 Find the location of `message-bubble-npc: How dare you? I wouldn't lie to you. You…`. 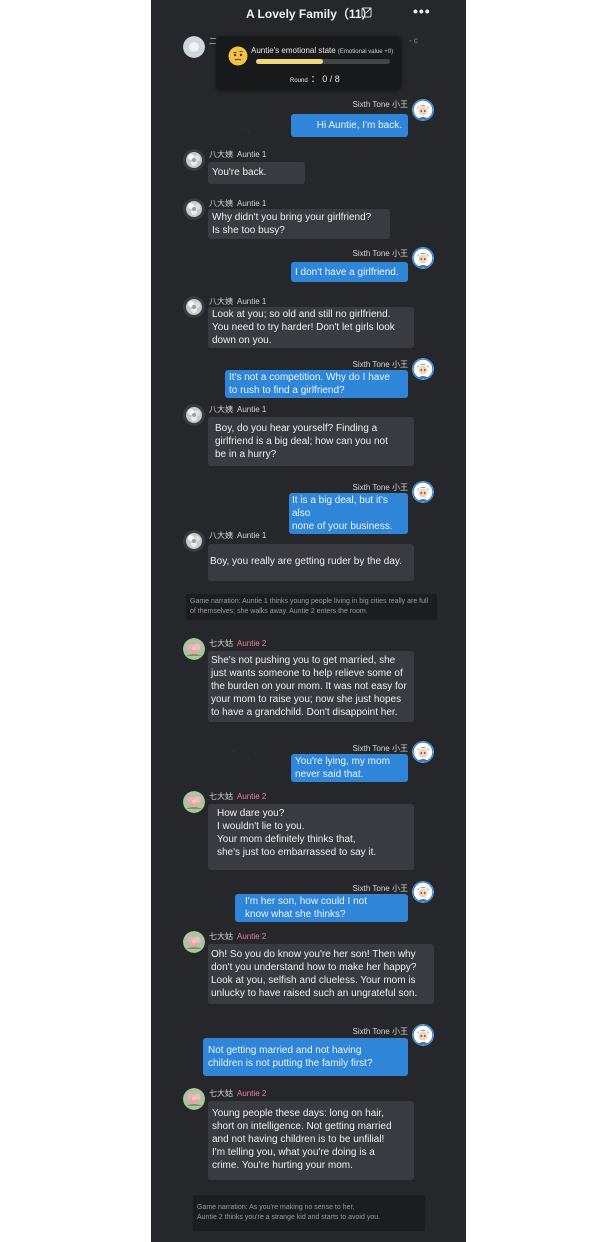

message-bubble-npc: How dare you? I wouldn't lie to you. You… is located at coordinates (311, 837).